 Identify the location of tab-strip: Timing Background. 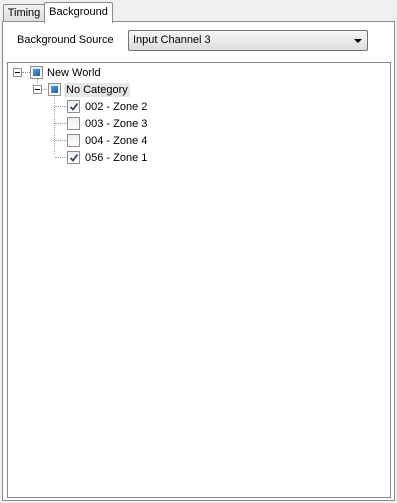
(198, 12).